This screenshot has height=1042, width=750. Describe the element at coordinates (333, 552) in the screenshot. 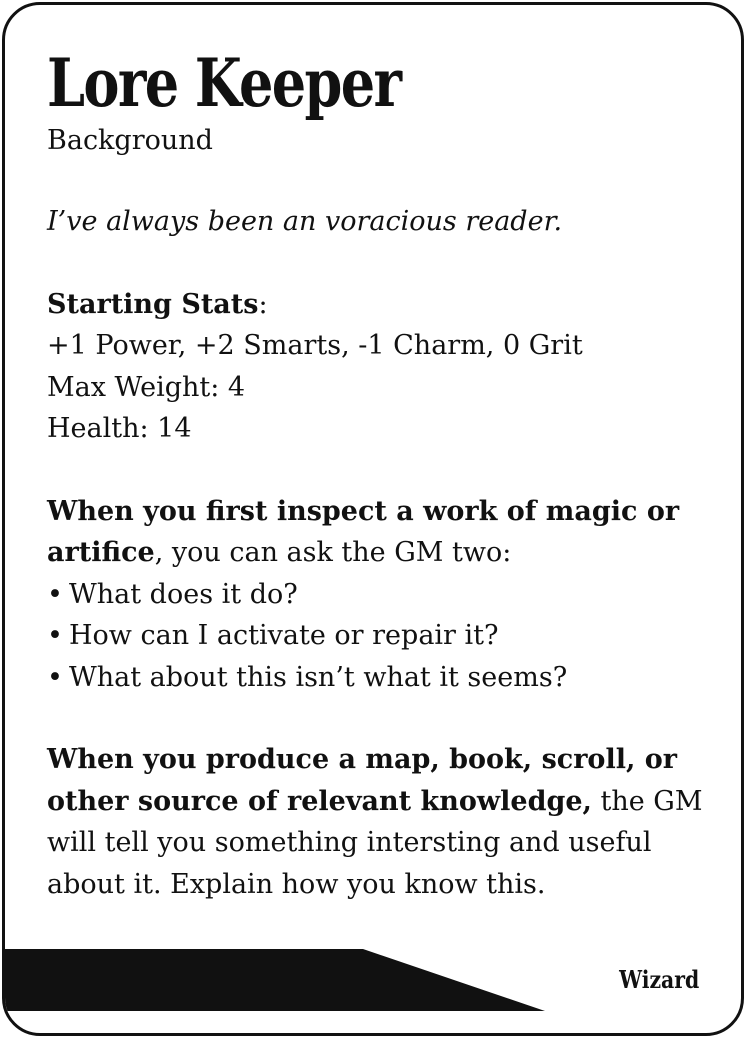

I see `move-inspect-text: , you can ask the GM two:` at that location.